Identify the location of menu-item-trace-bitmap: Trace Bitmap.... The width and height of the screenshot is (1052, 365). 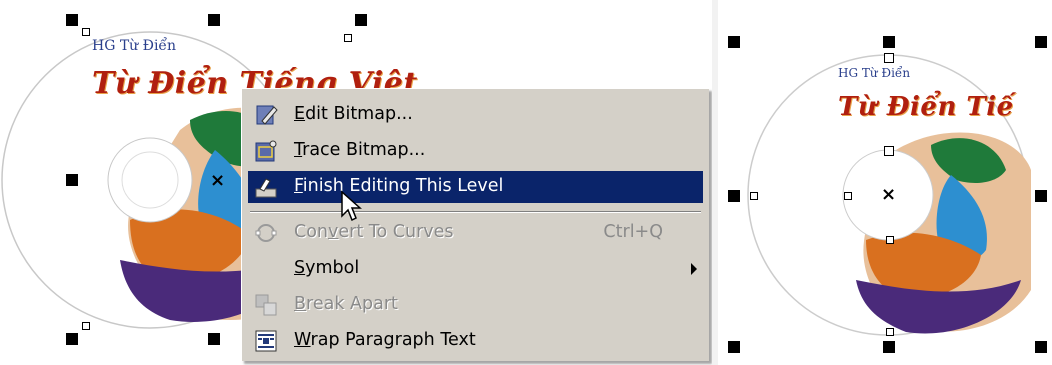
(475, 151).